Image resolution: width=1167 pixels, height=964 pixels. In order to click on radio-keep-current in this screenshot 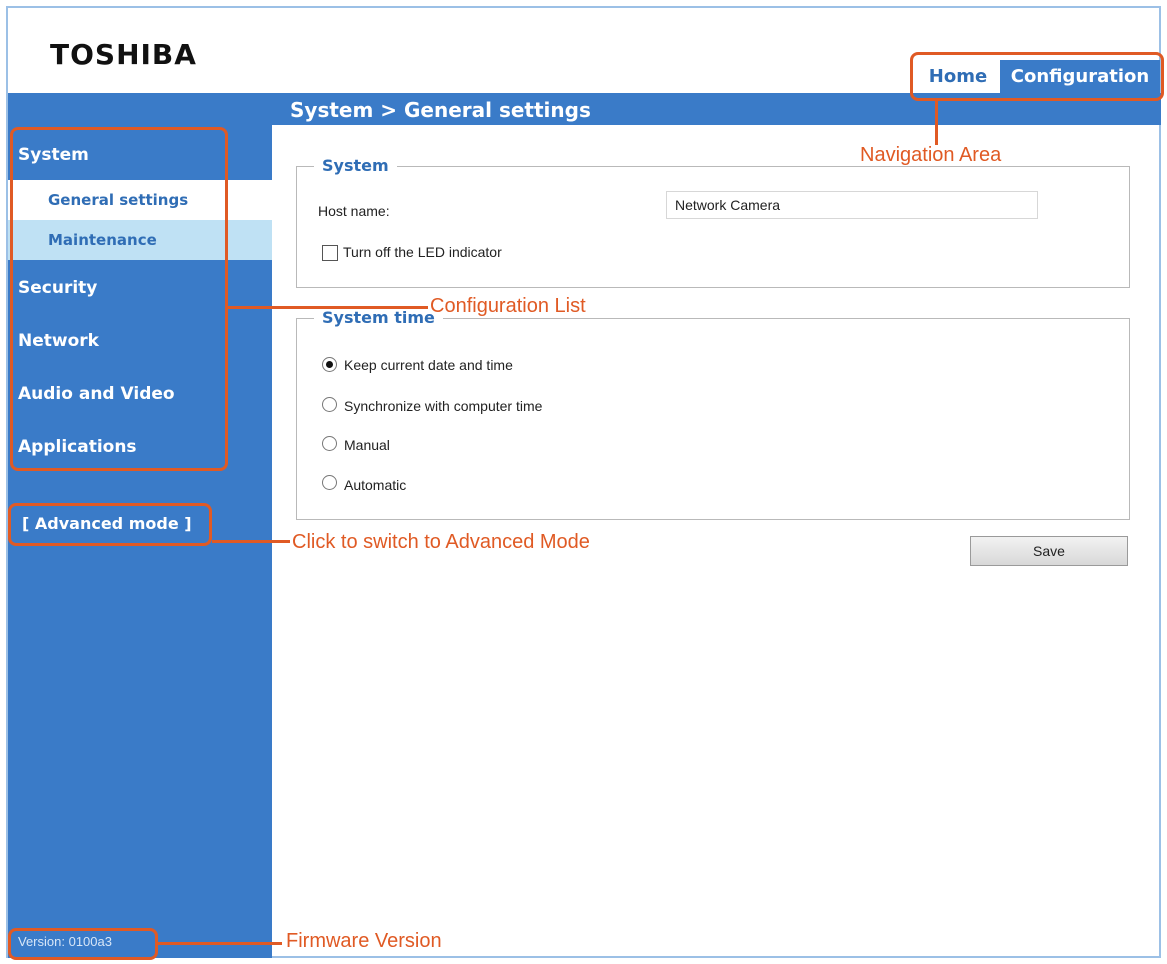, I will do `click(329, 364)`.